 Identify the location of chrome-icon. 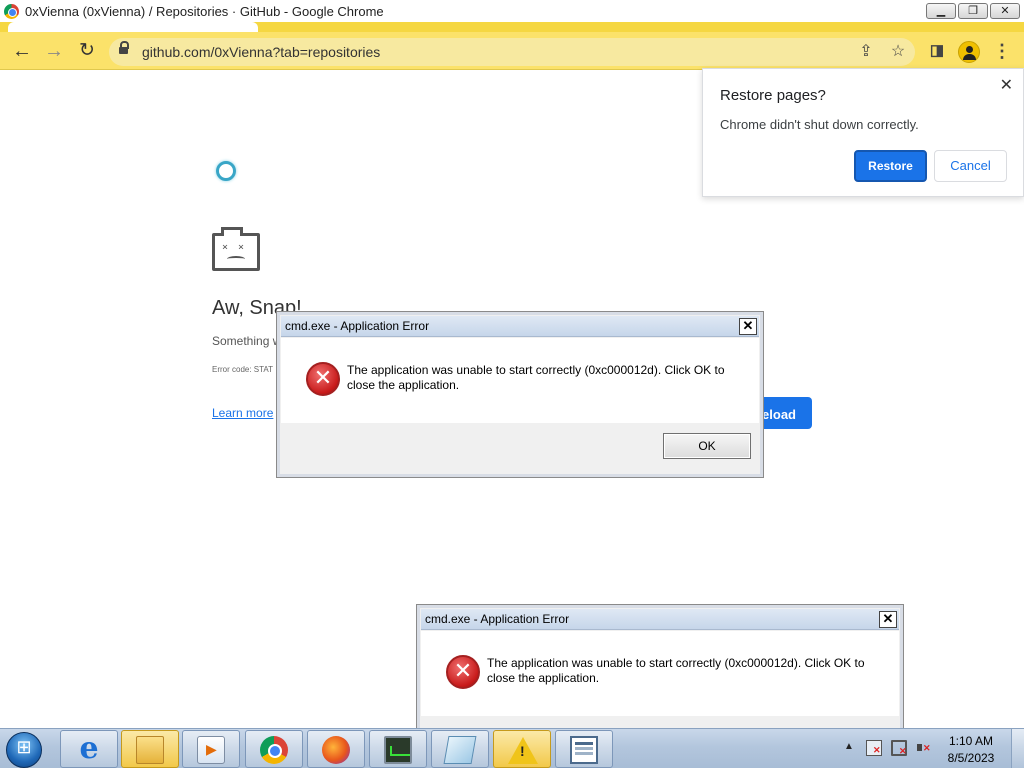
(274, 750).